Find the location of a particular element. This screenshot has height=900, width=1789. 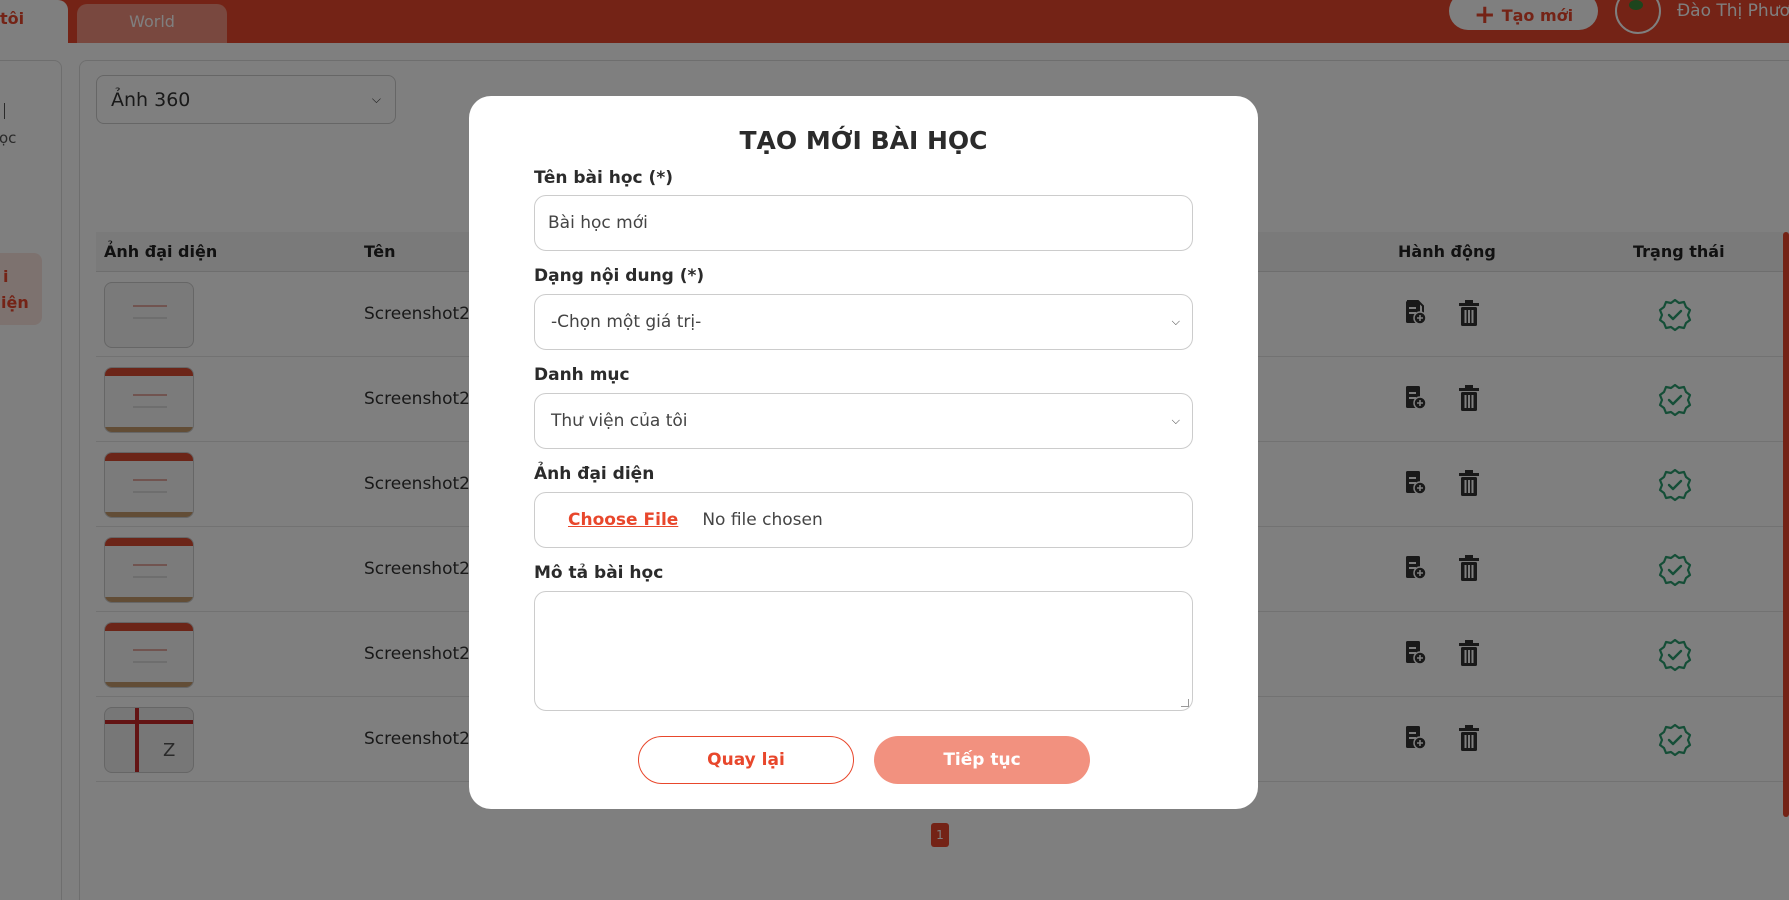

category-select: Thư viện của tôi ⌵ is located at coordinates (863, 421).